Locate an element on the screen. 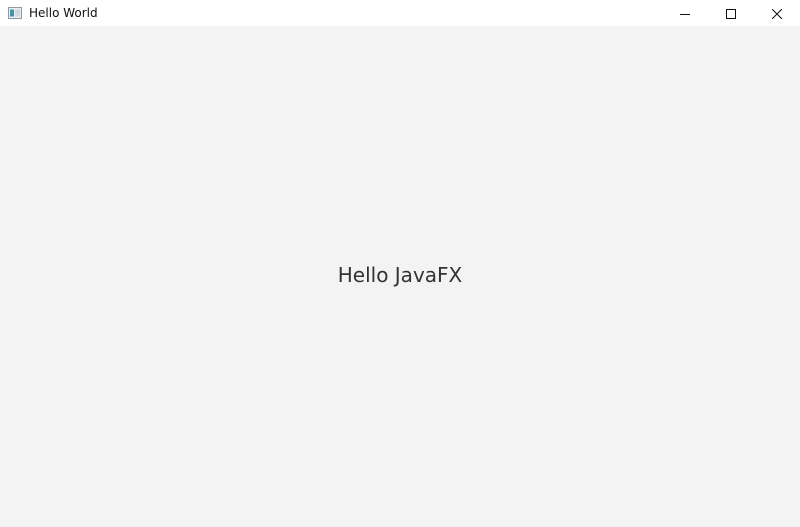 This screenshot has width=800, height=527. minimize-button is located at coordinates (685, 13).